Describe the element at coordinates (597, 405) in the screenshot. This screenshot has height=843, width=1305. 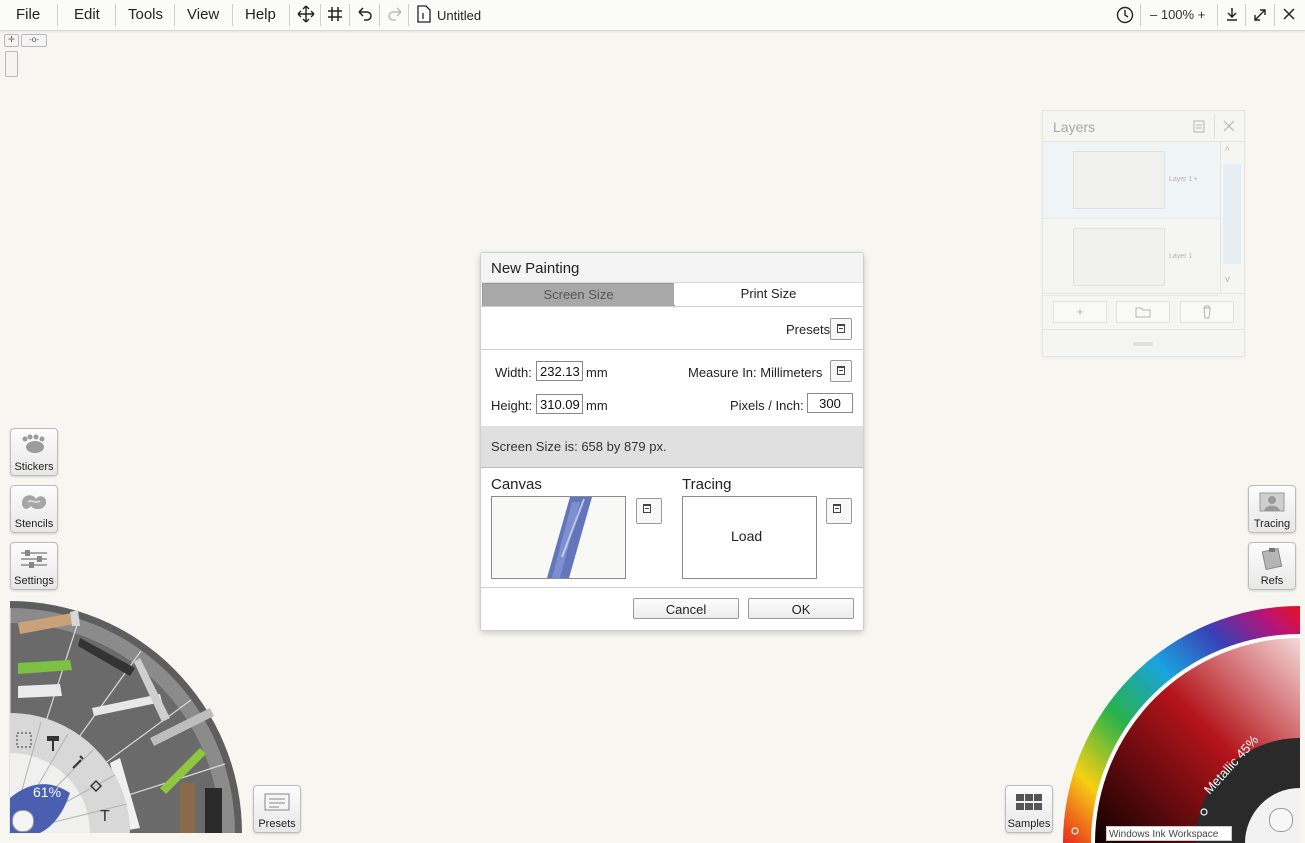
I see `height-unit: mm` at that location.